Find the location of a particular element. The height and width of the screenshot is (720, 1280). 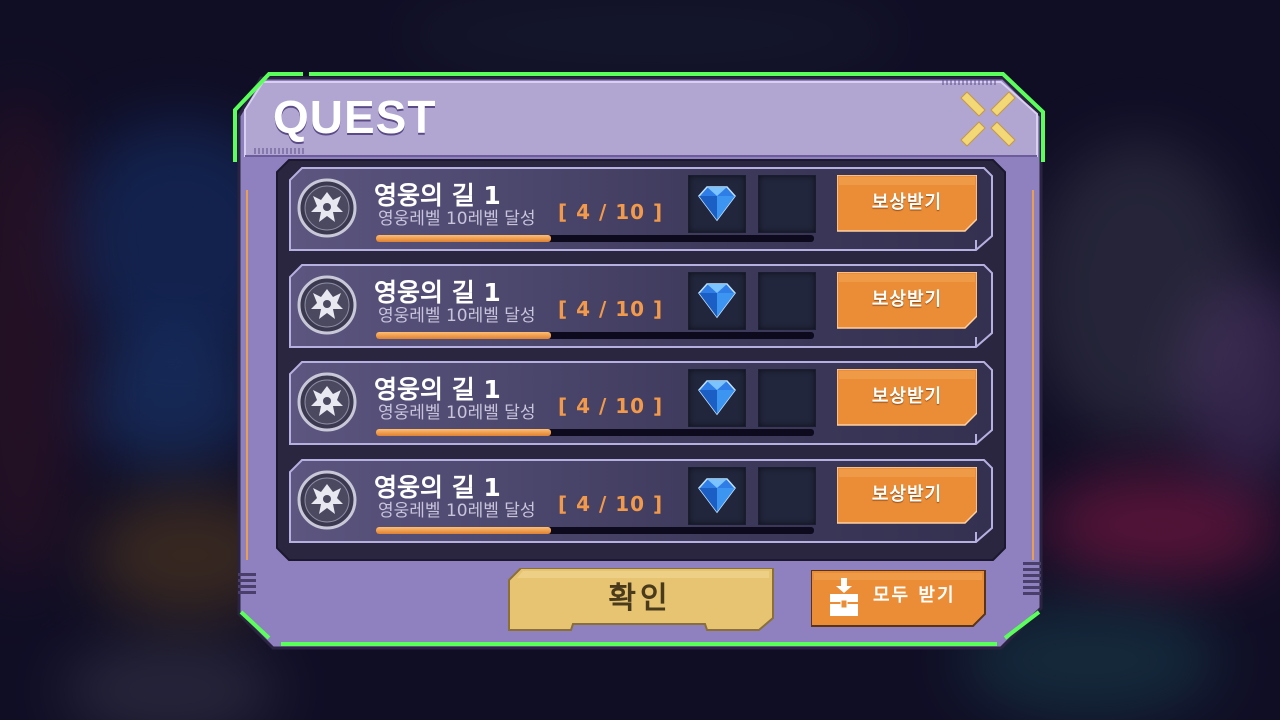

claim-all-button: 모두 받기 is located at coordinates (900, 600).